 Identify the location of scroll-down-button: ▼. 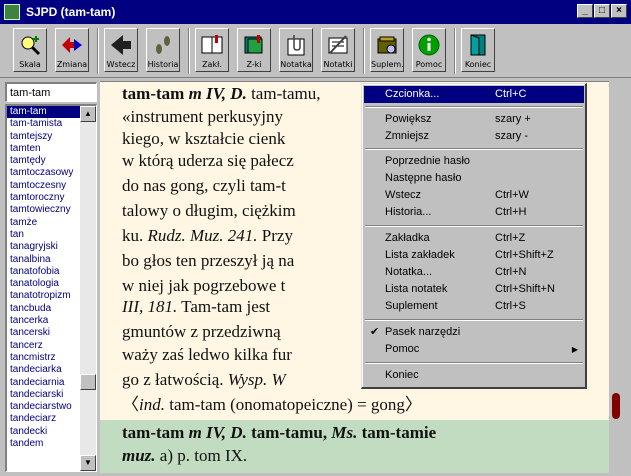
(88, 463).